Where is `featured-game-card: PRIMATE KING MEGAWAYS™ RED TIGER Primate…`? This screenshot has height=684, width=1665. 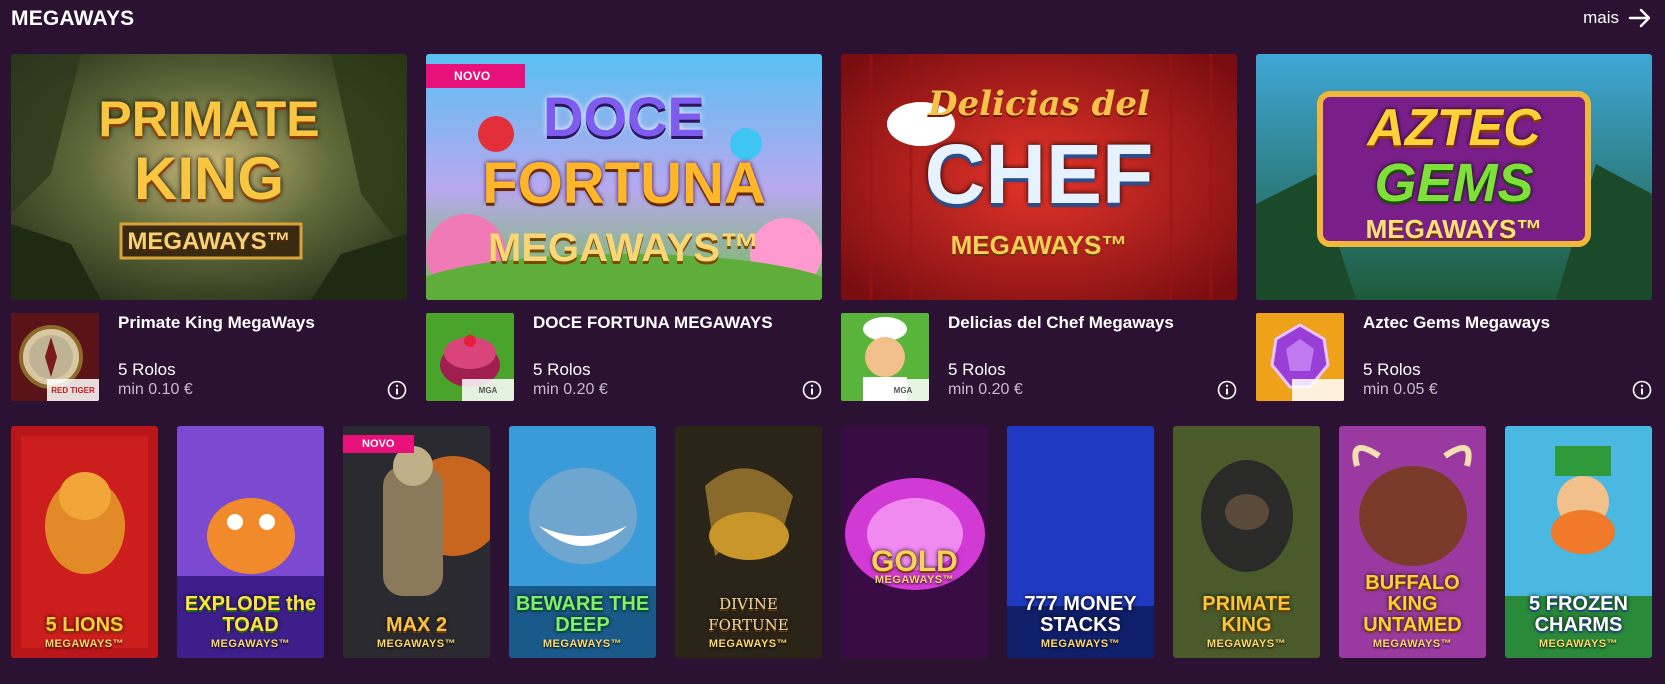
featured-game-card: PRIMATE KING MEGAWAYS™ RED TIGER Primate… is located at coordinates (209, 229).